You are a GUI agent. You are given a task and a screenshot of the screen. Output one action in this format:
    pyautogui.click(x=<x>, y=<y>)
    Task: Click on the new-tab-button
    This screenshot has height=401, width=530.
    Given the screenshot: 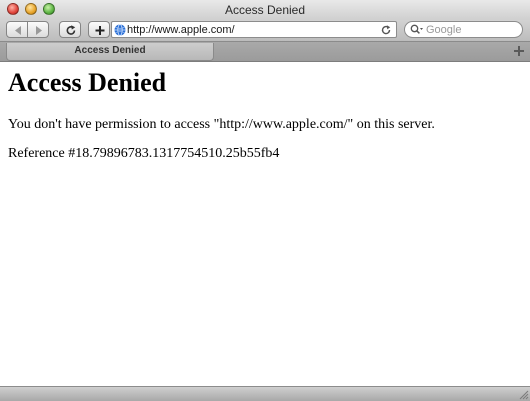 What is the action you would take?
    pyautogui.click(x=519, y=51)
    